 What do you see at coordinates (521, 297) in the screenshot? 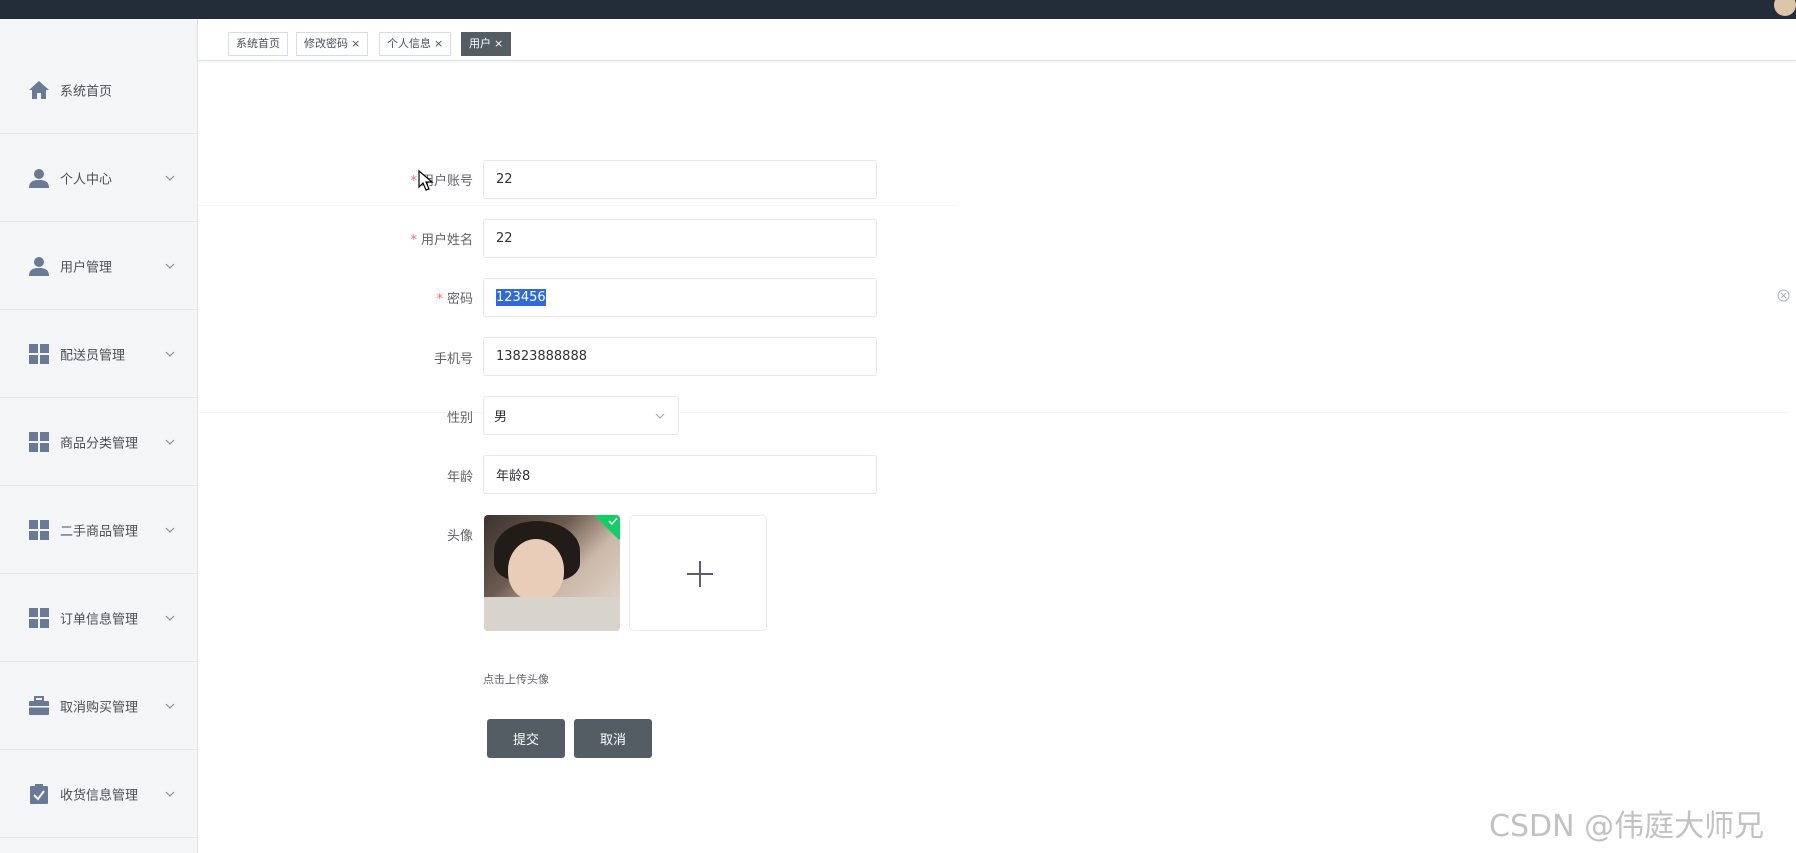
I see `password-value: 123456` at bounding box center [521, 297].